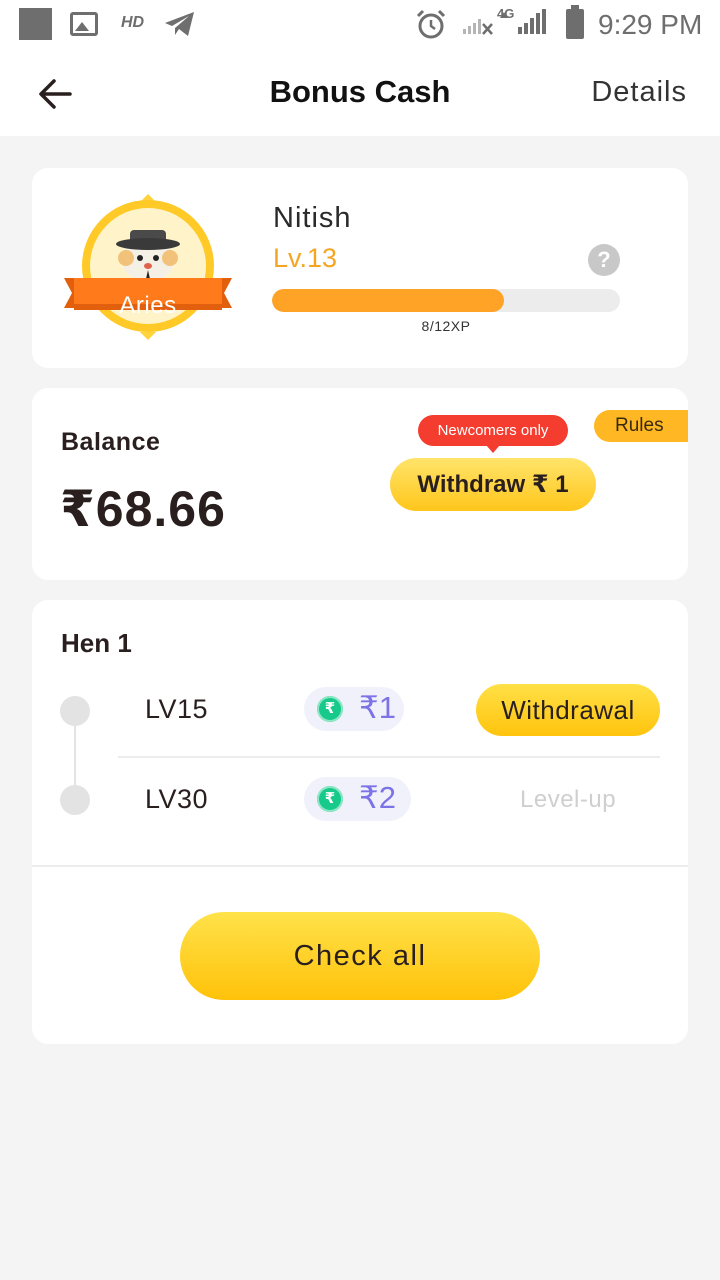  Describe the element at coordinates (493, 484) in the screenshot. I see `withdraw-button: Withdraw ₹ 1` at that location.